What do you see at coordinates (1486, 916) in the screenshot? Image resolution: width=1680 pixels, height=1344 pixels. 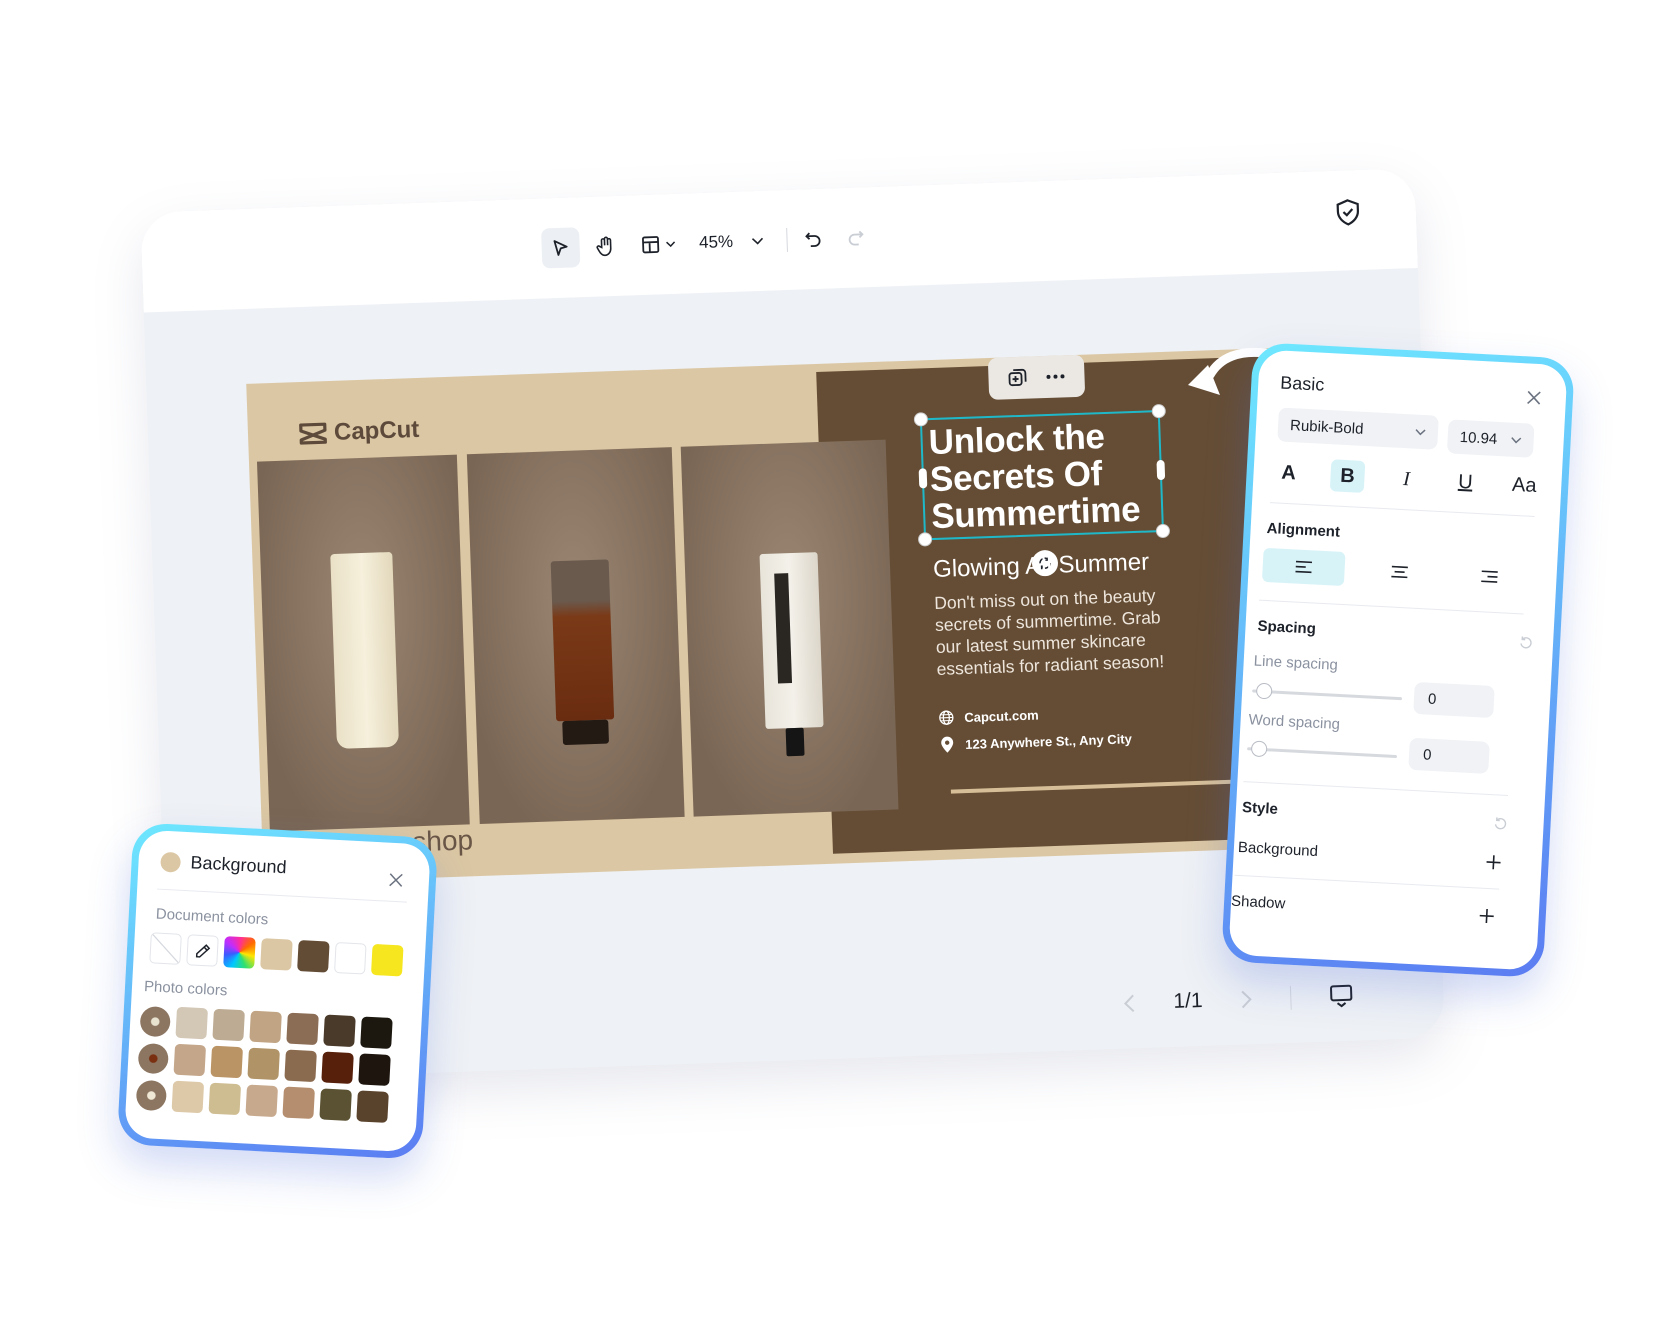 I see `add-shadow-icon` at bounding box center [1486, 916].